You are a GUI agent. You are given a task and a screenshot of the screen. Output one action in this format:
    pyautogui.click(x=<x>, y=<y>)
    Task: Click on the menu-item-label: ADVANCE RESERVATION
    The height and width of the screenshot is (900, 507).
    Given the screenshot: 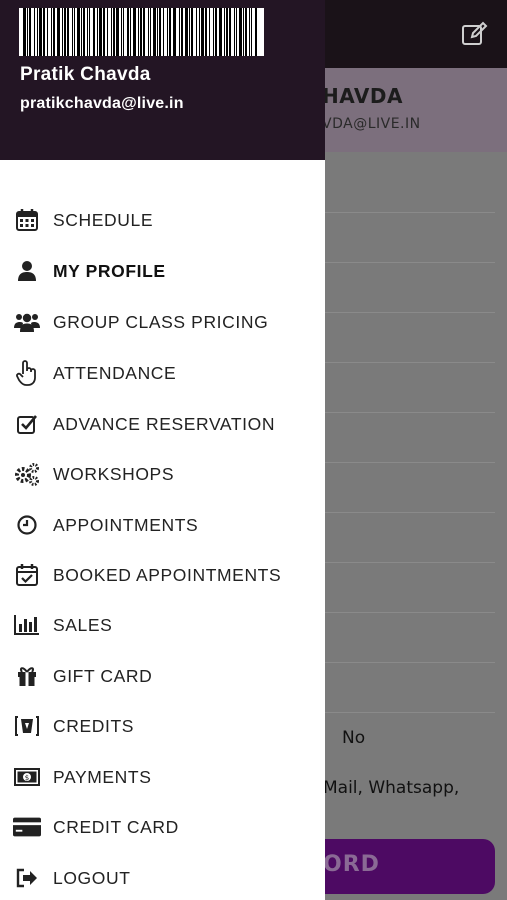 What is the action you would take?
    pyautogui.click(x=164, y=423)
    